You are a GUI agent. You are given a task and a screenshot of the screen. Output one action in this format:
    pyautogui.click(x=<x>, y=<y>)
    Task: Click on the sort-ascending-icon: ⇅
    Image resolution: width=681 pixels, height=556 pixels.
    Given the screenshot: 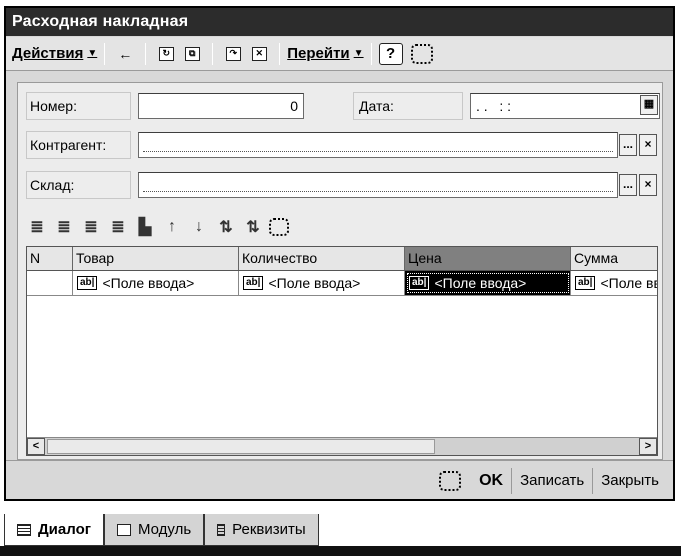 What is the action you would take?
    pyautogui.click(x=226, y=227)
    